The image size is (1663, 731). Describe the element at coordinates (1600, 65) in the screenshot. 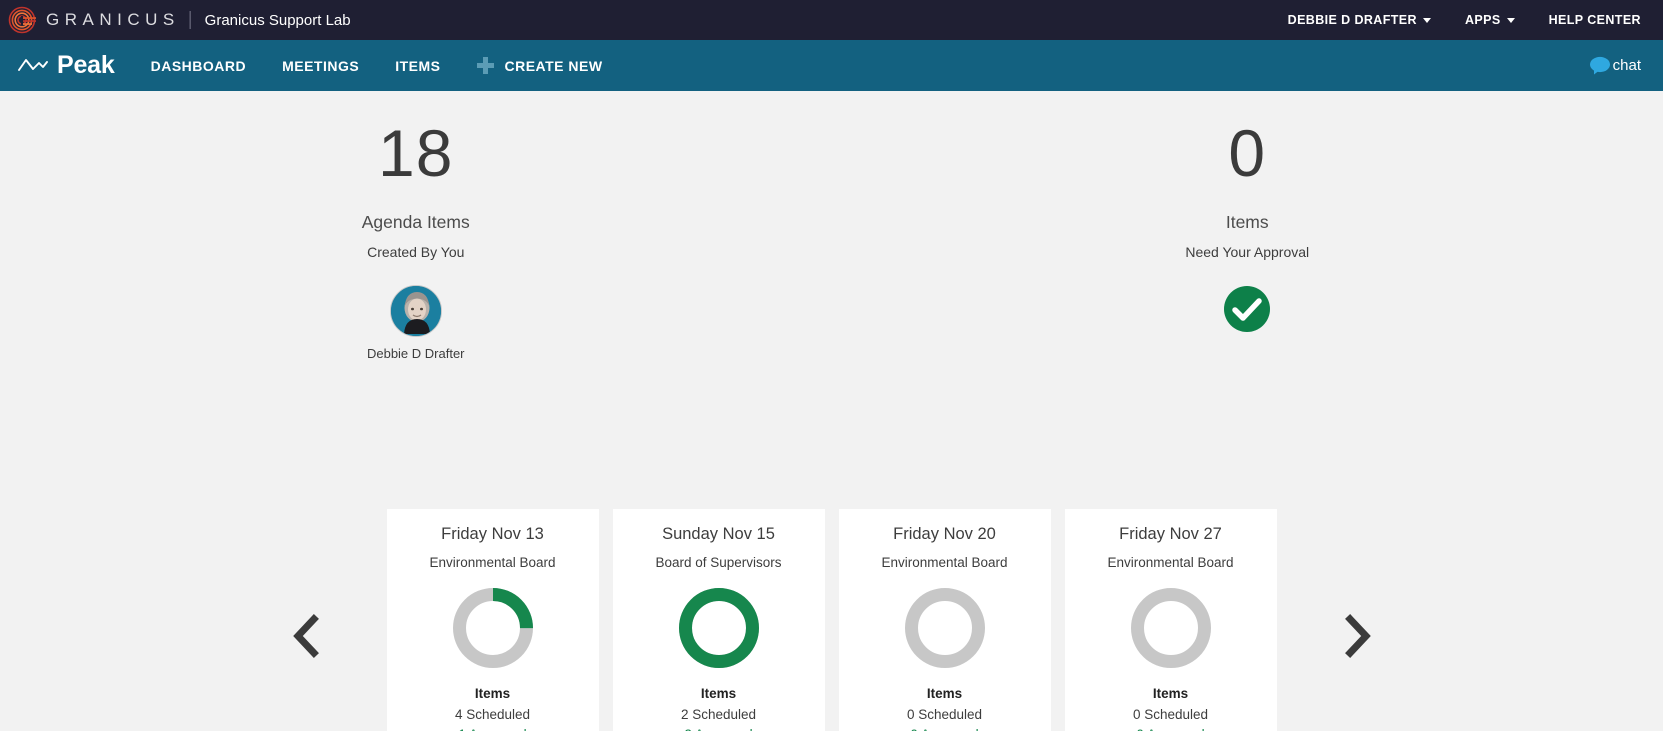

I see `chat-bubble-icon` at that location.